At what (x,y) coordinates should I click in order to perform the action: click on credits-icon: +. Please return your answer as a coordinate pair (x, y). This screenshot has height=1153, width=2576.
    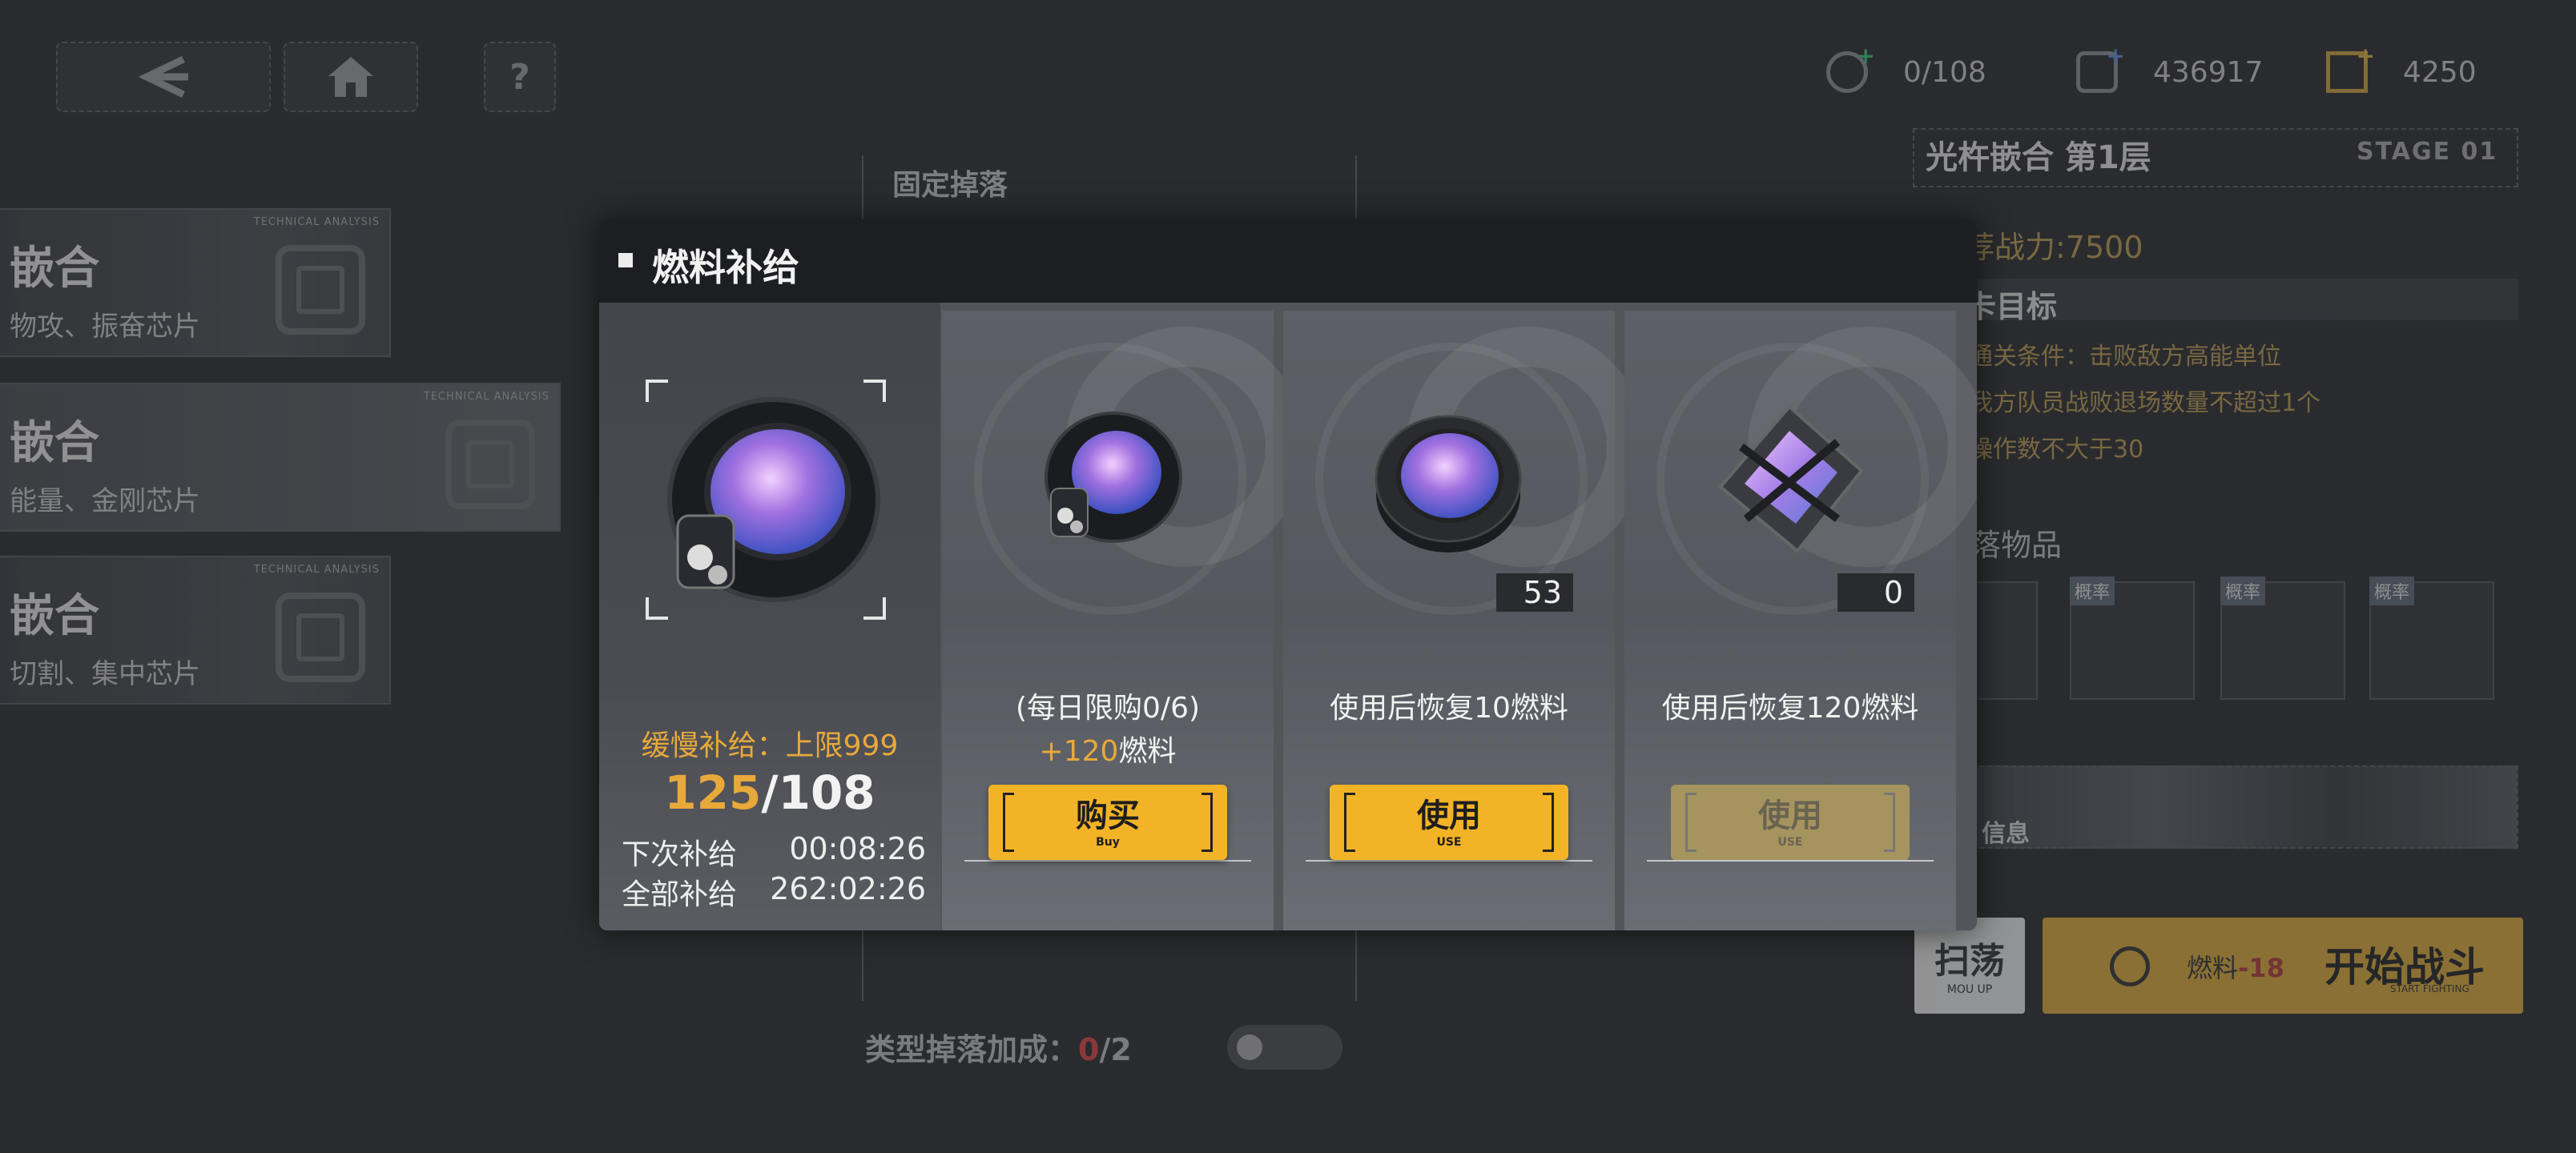
    Looking at the image, I should click on (2100, 67).